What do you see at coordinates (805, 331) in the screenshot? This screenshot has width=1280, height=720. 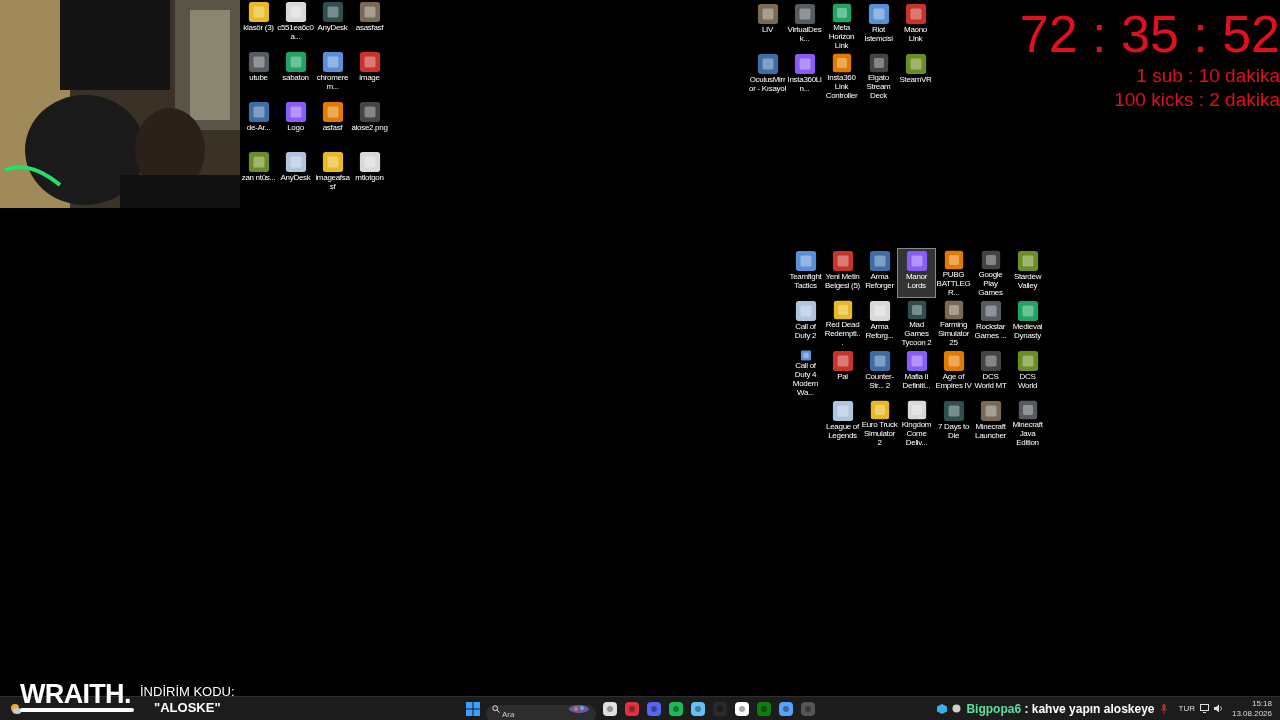 I see `icon-label: Call of Duty 2` at bounding box center [805, 331].